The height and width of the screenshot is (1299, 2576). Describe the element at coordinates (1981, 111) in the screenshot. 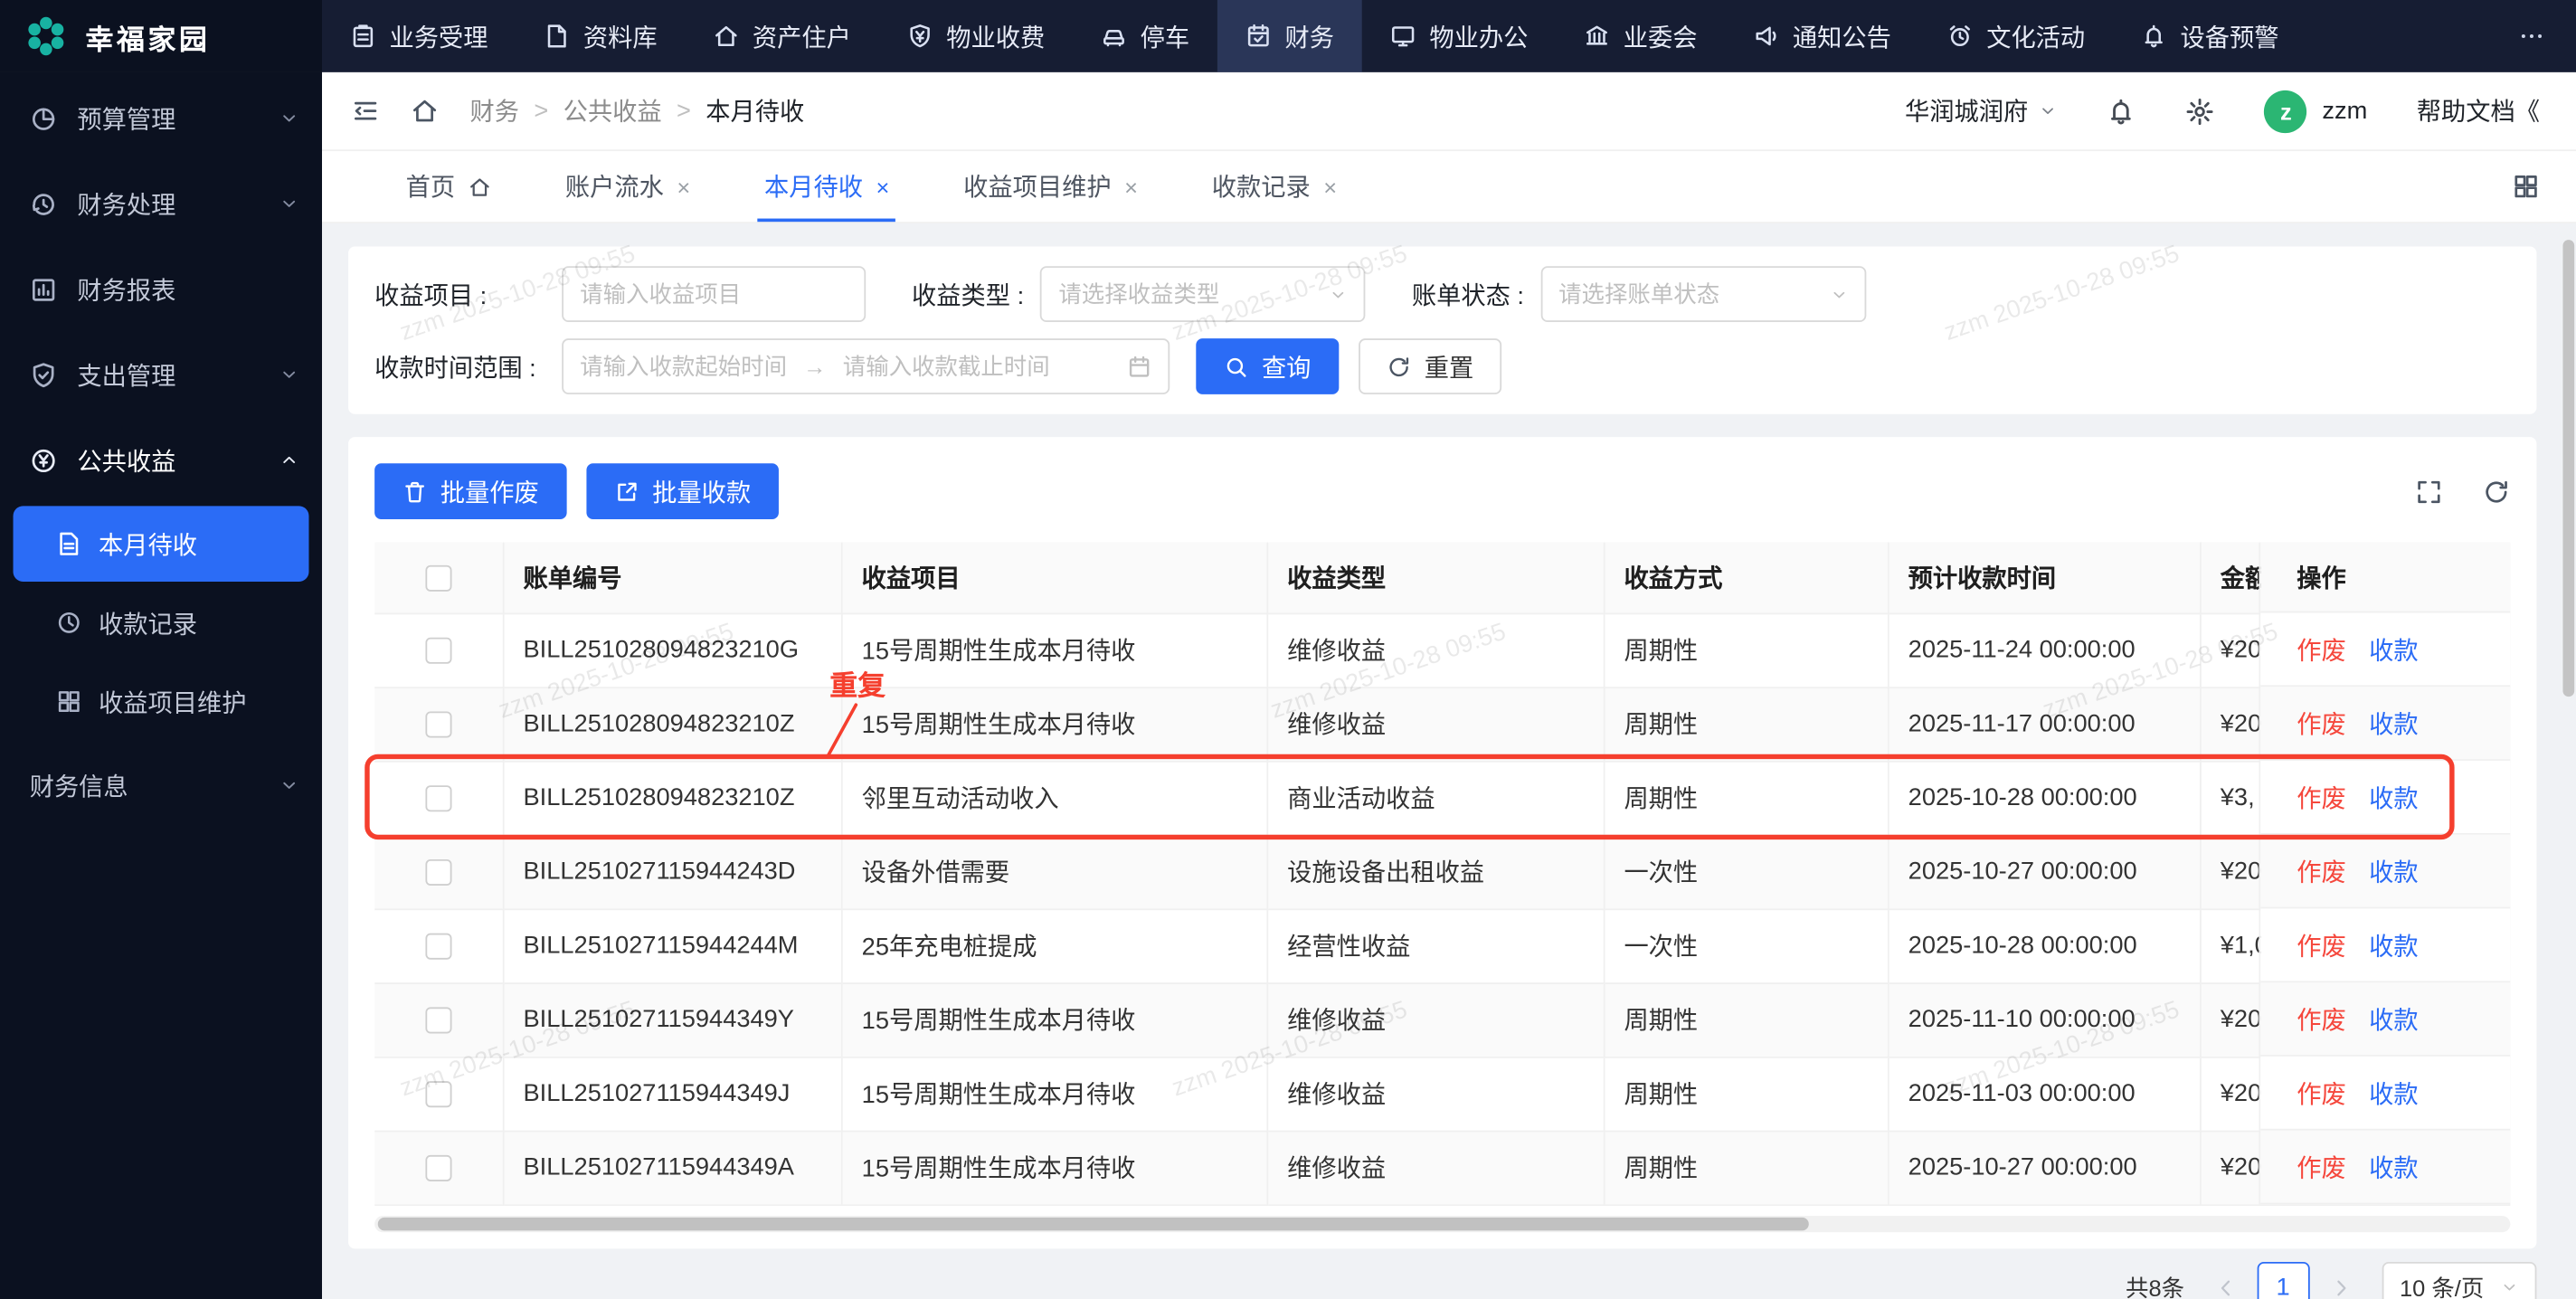

I see `org-selector: 华润城润府` at that location.